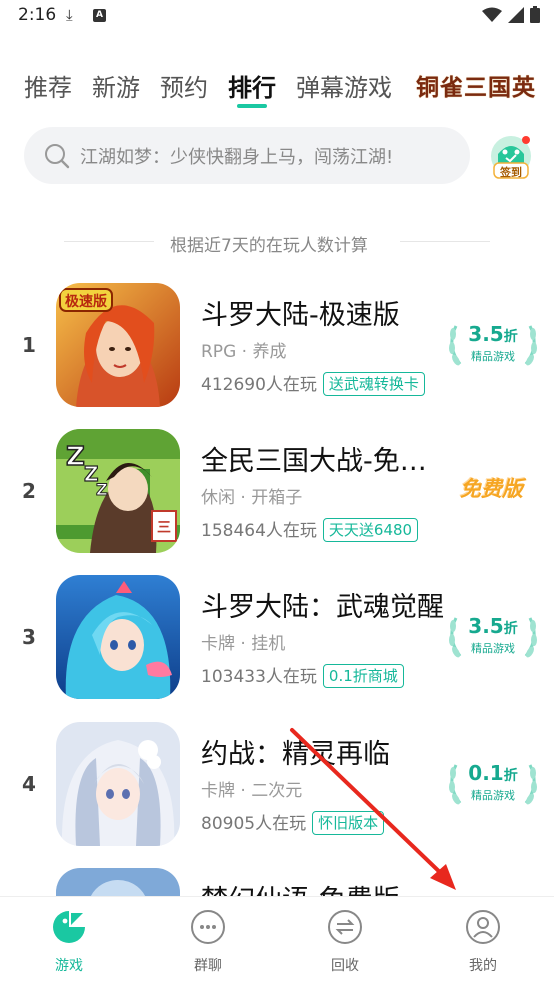 Image resolution: width=554 pixels, height=985 pixels. I want to click on game-category: RPG · 养成, so click(244, 352).